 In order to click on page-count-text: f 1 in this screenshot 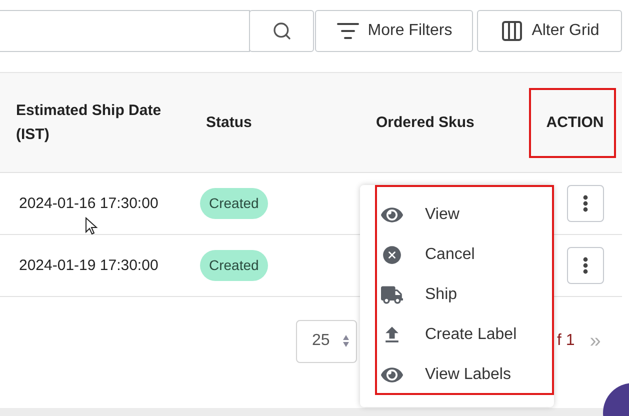, I will do `click(566, 341)`.